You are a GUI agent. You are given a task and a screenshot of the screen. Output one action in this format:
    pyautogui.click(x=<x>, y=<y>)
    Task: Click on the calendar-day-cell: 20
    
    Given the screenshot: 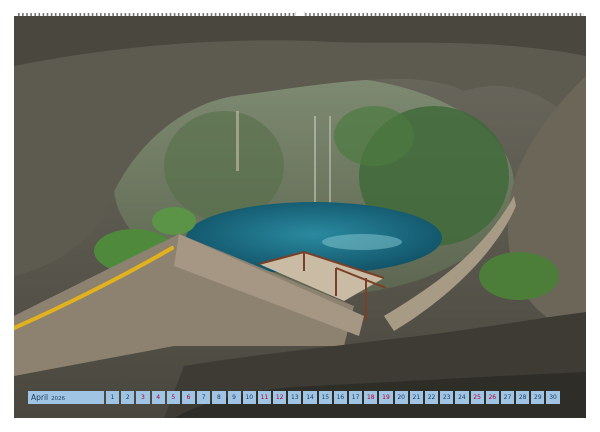 What is the action you would take?
    pyautogui.click(x=401, y=397)
    